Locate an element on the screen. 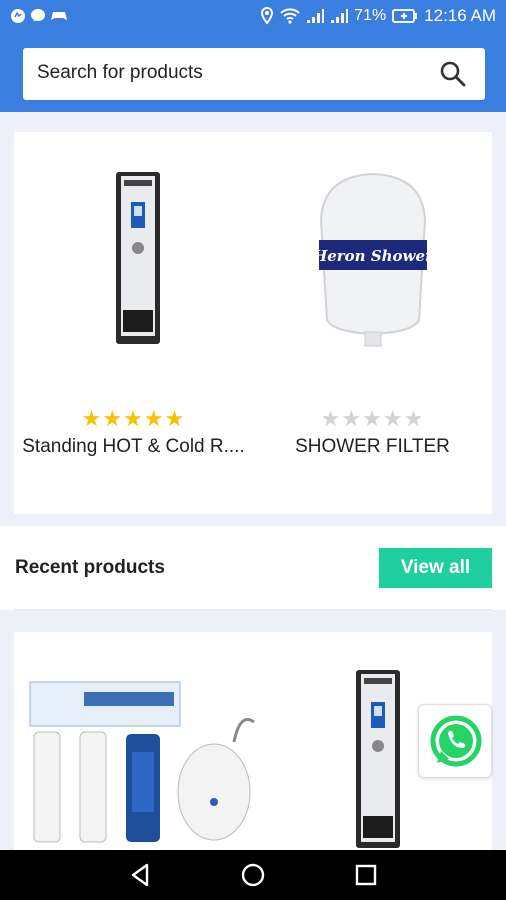 Image resolution: width=506 pixels, height=900 pixels. clock: 12:16 AM is located at coordinates (460, 15).